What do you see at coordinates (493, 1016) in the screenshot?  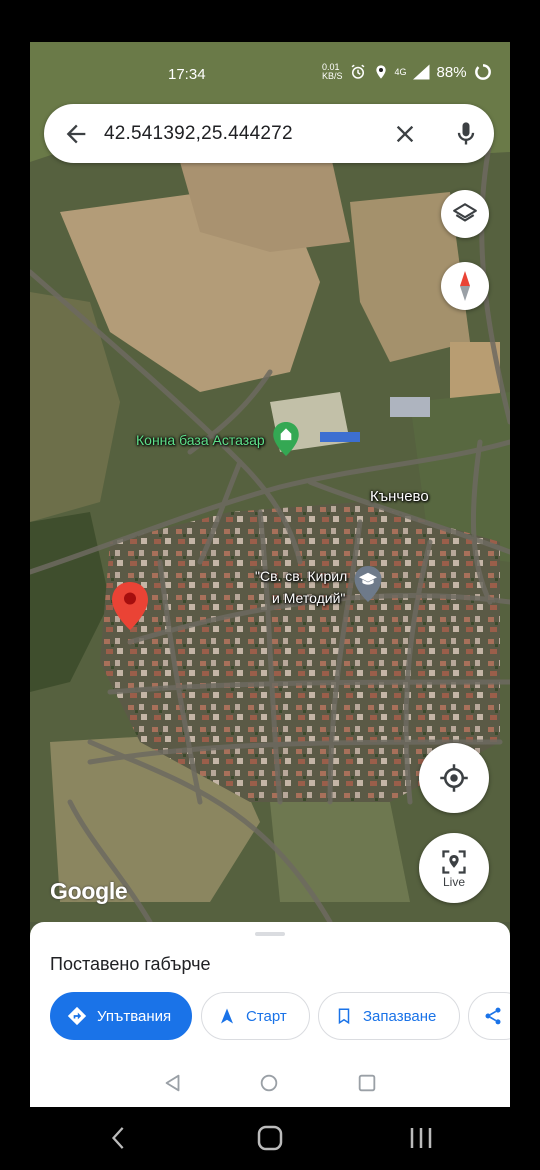 I see `share-icon` at bounding box center [493, 1016].